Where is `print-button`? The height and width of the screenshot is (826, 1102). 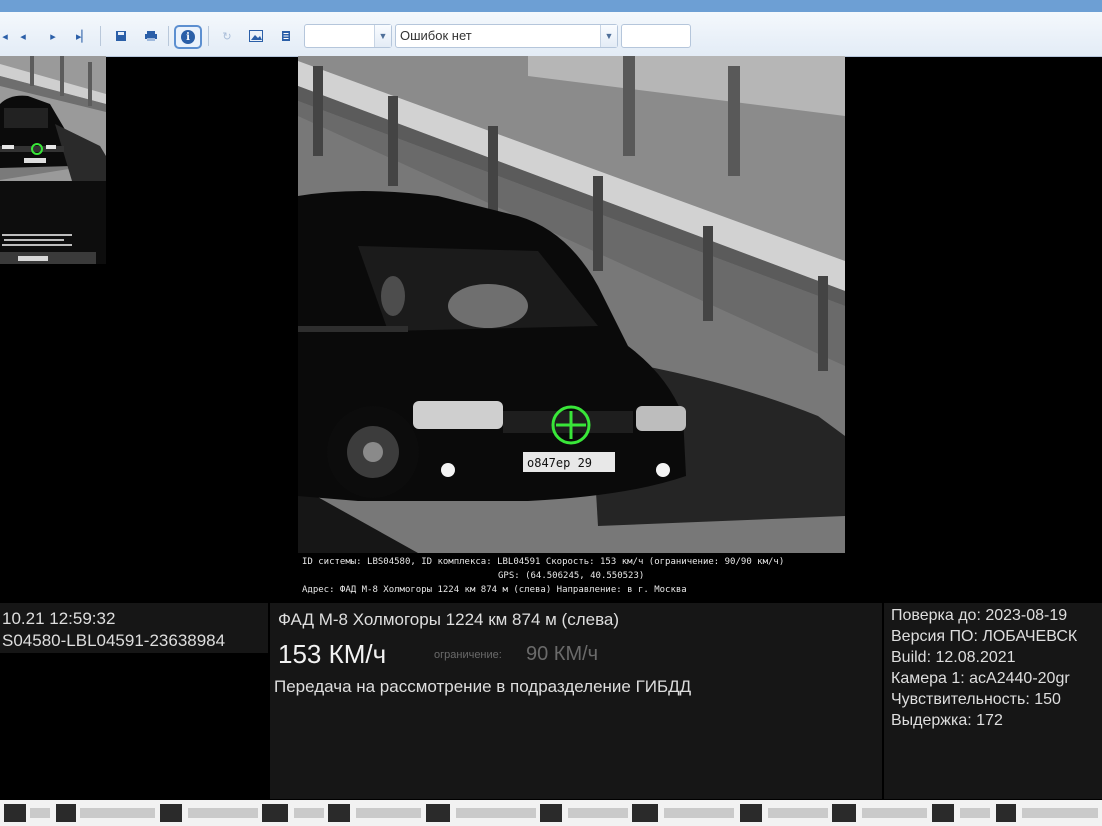
print-button is located at coordinates (151, 36).